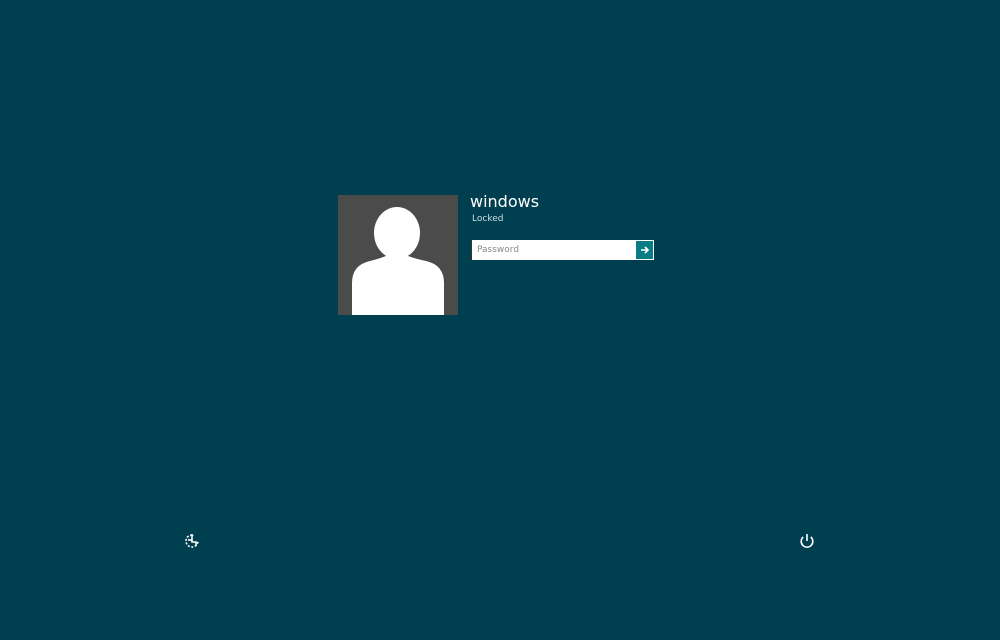  I want to click on password-box, so click(562, 250).